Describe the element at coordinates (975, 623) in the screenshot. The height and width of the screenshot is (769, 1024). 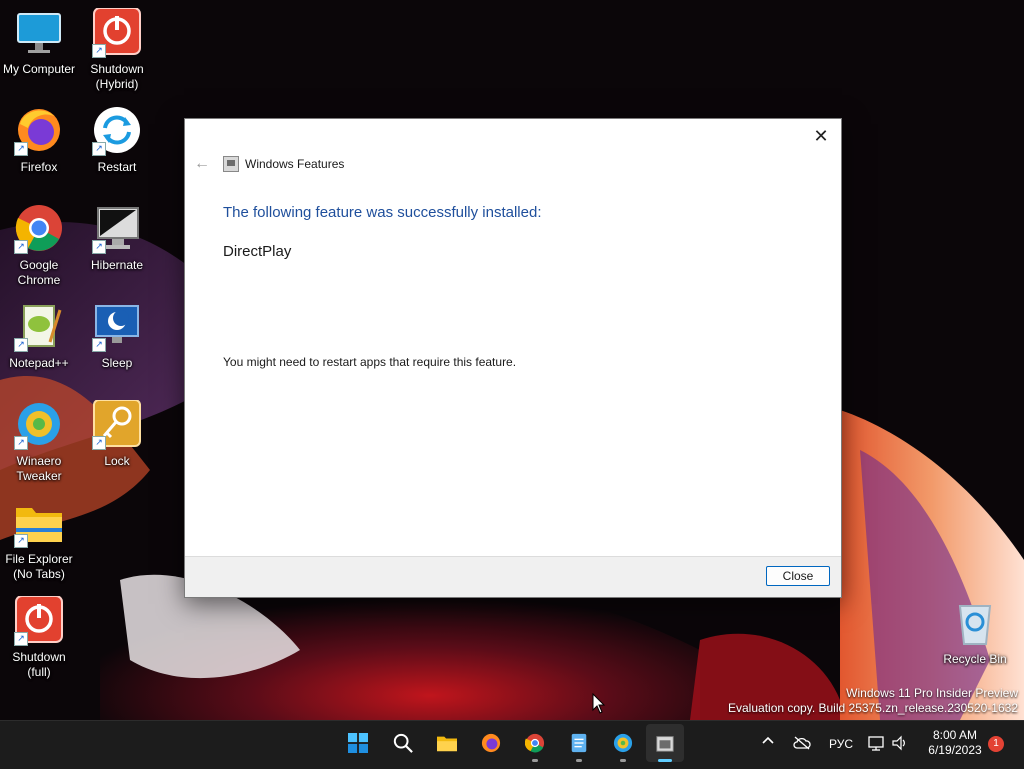
I see `recycle-bin-icon` at that location.